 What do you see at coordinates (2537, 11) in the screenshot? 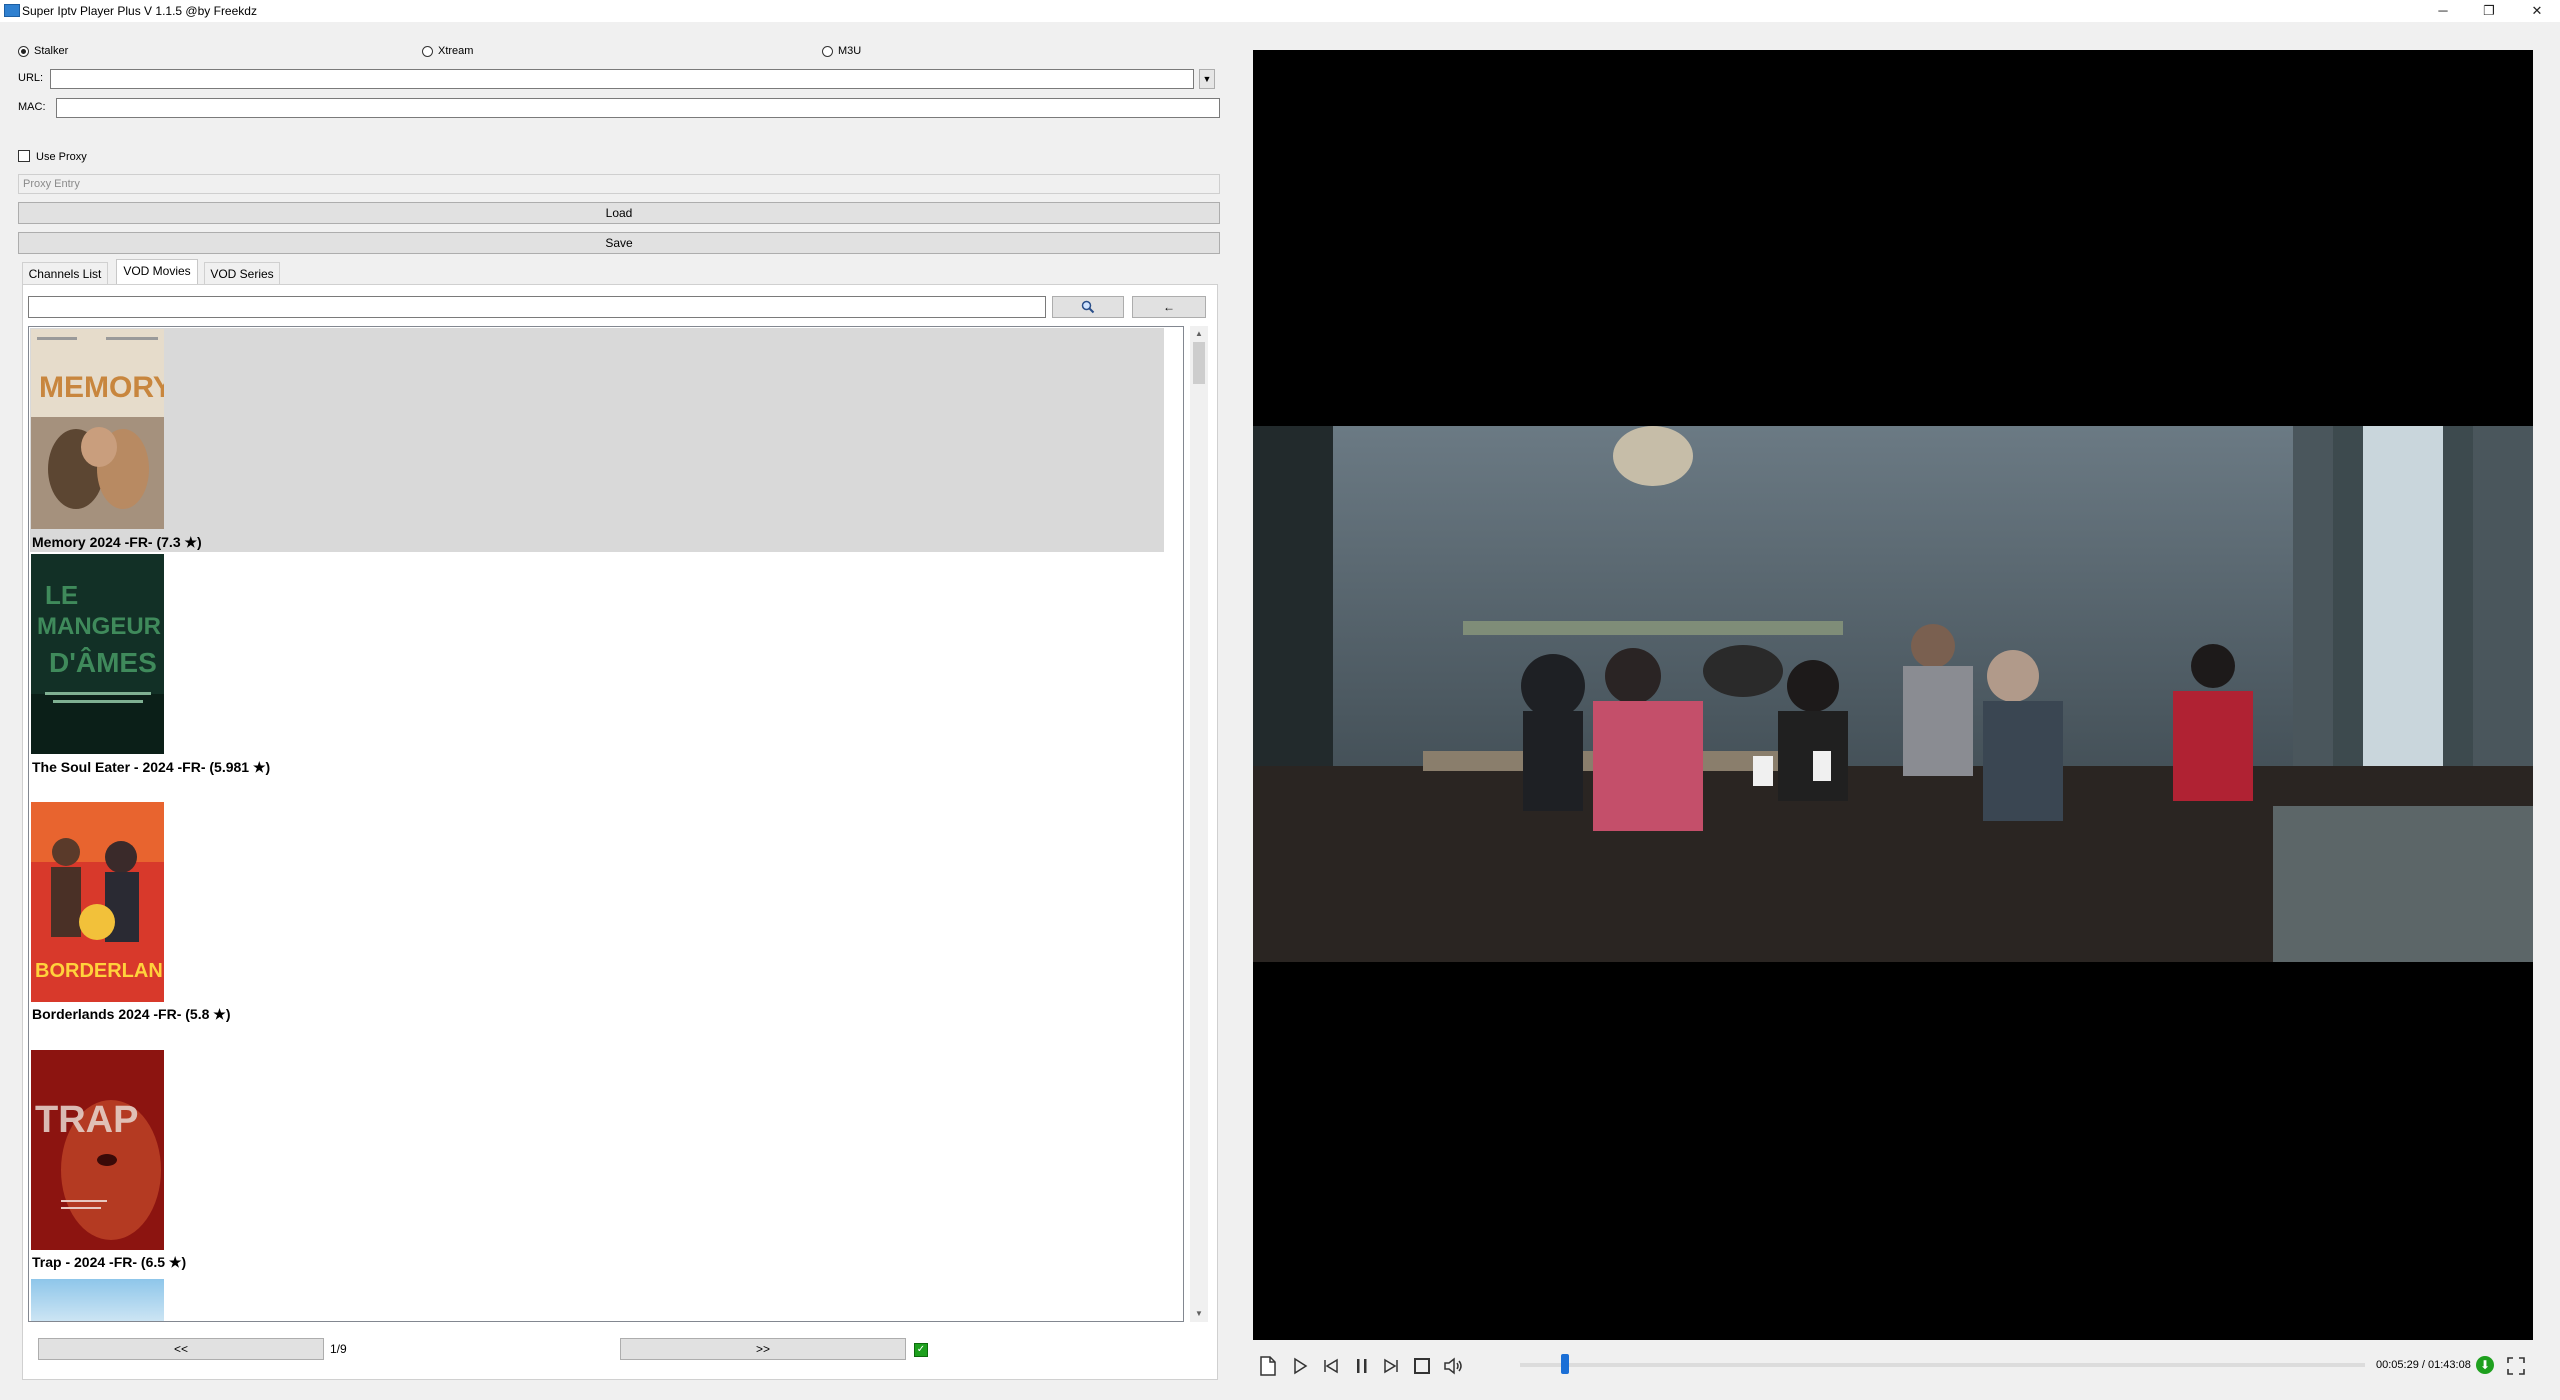
I see `close-button: ✕` at bounding box center [2537, 11].